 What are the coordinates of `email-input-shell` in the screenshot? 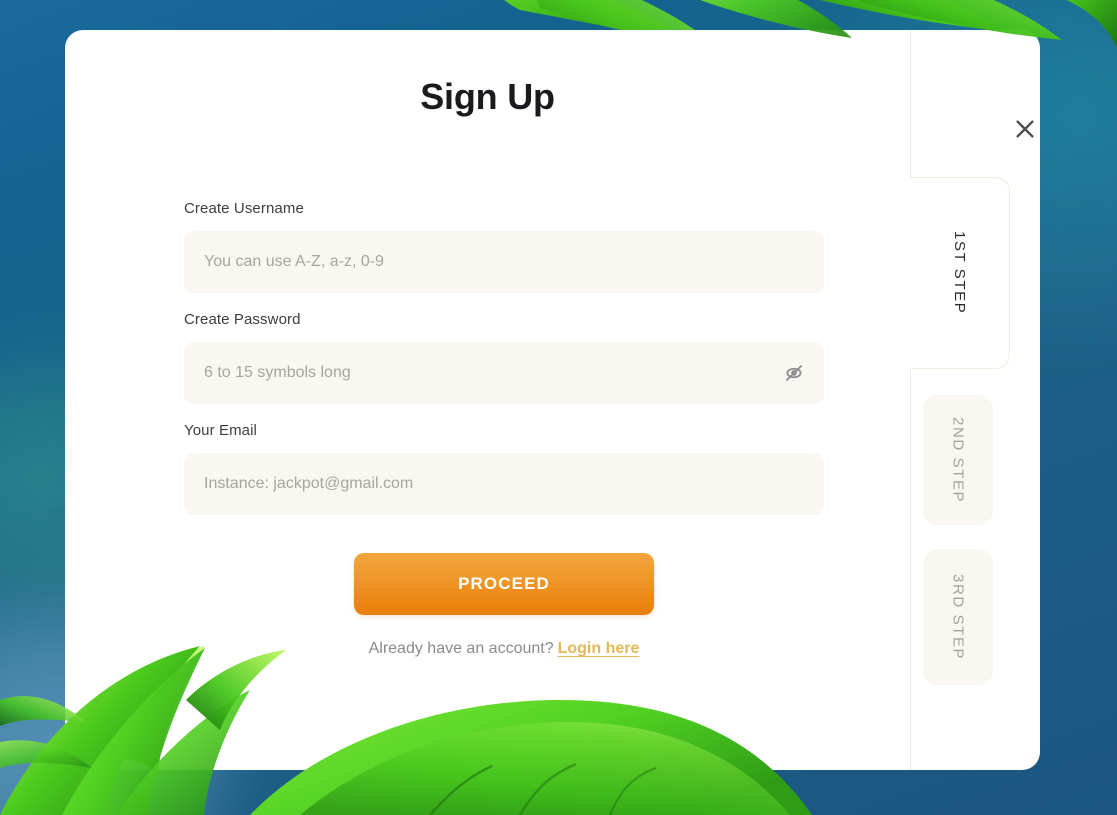 It's located at (504, 484).